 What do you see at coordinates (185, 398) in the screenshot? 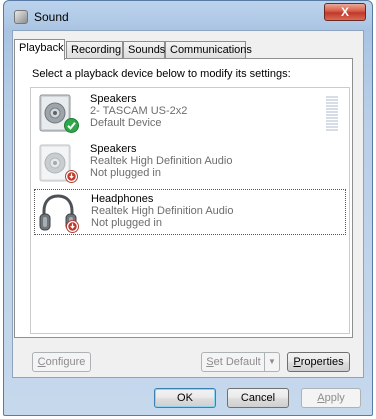
I see `ok-button: OK` at bounding box center [185, 398].